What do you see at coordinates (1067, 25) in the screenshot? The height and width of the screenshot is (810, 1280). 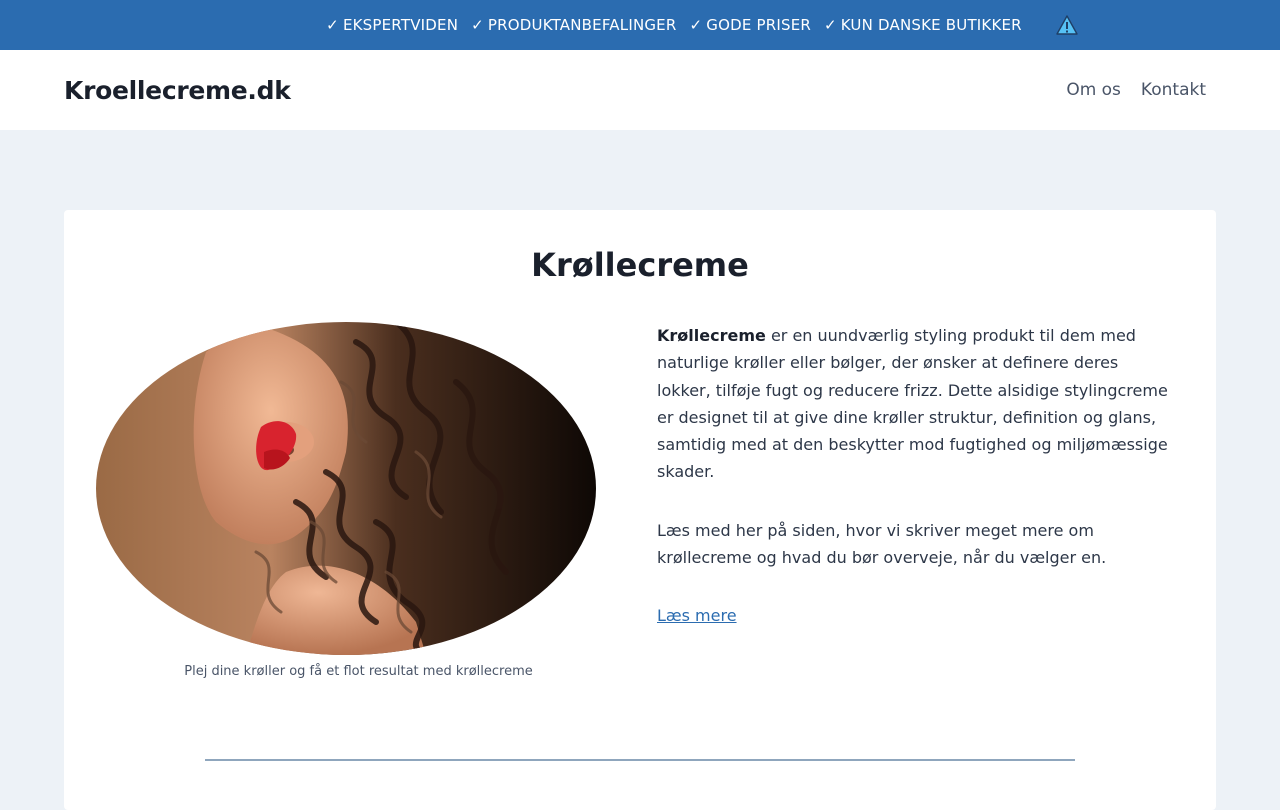 I see `warning-triangle-icon` at bounding box center [1067, 25].